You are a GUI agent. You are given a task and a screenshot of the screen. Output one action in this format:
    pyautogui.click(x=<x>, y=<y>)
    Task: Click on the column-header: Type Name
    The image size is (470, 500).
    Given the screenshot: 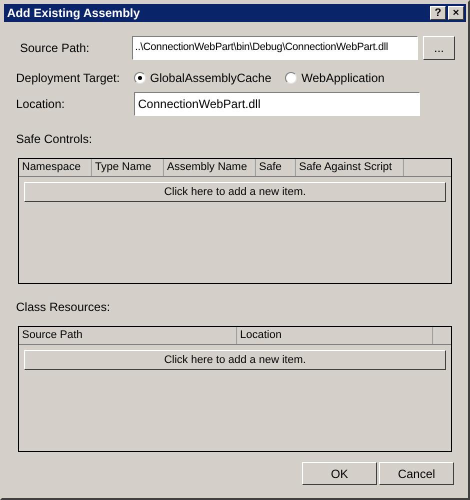 What is the action you would take?
    pyautogui.click(x=128, y=167)
    